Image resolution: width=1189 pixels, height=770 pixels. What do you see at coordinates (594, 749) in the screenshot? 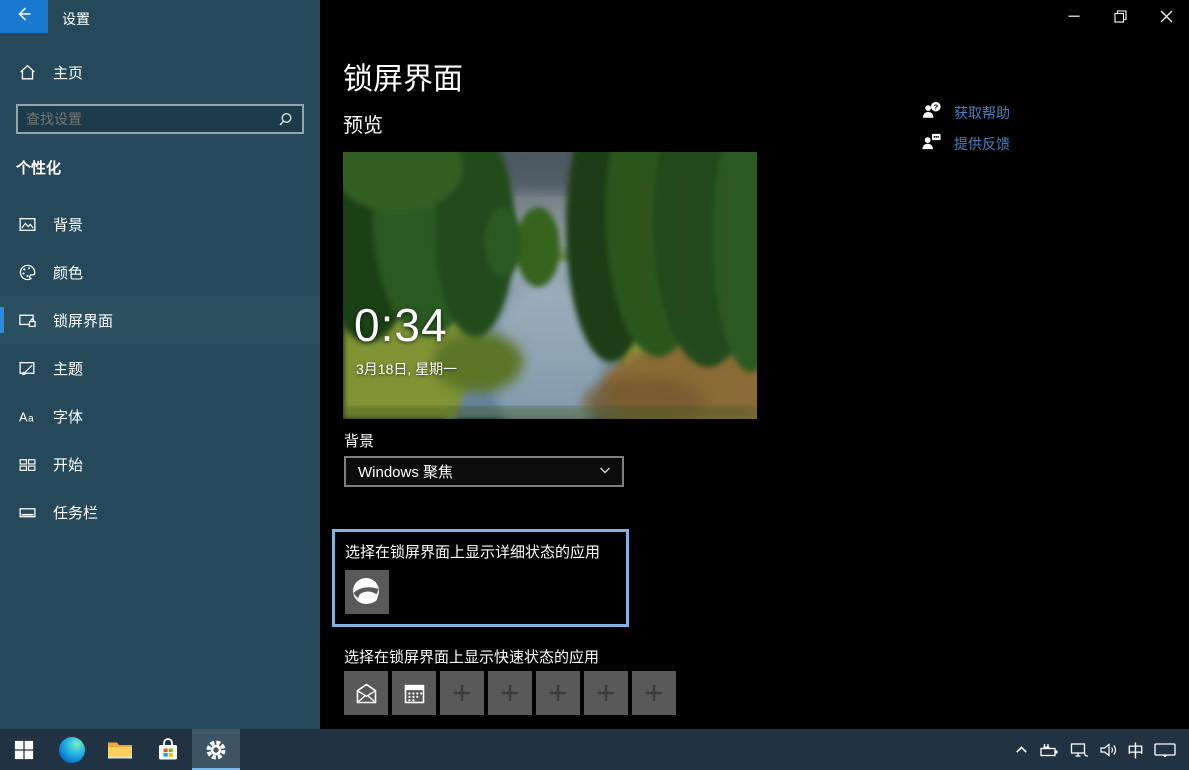
I see `taskbar` at bounding box center [594, 749].